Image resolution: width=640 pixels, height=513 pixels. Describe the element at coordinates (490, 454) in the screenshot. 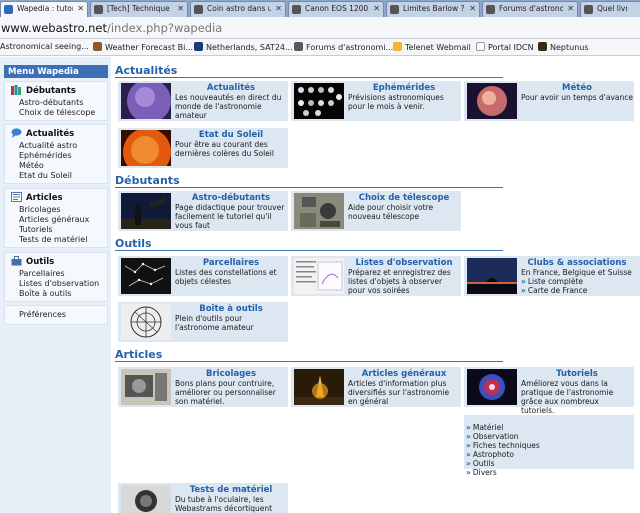

I see `link-tutoriel-astrophoto: » Astrophoto` at that location.